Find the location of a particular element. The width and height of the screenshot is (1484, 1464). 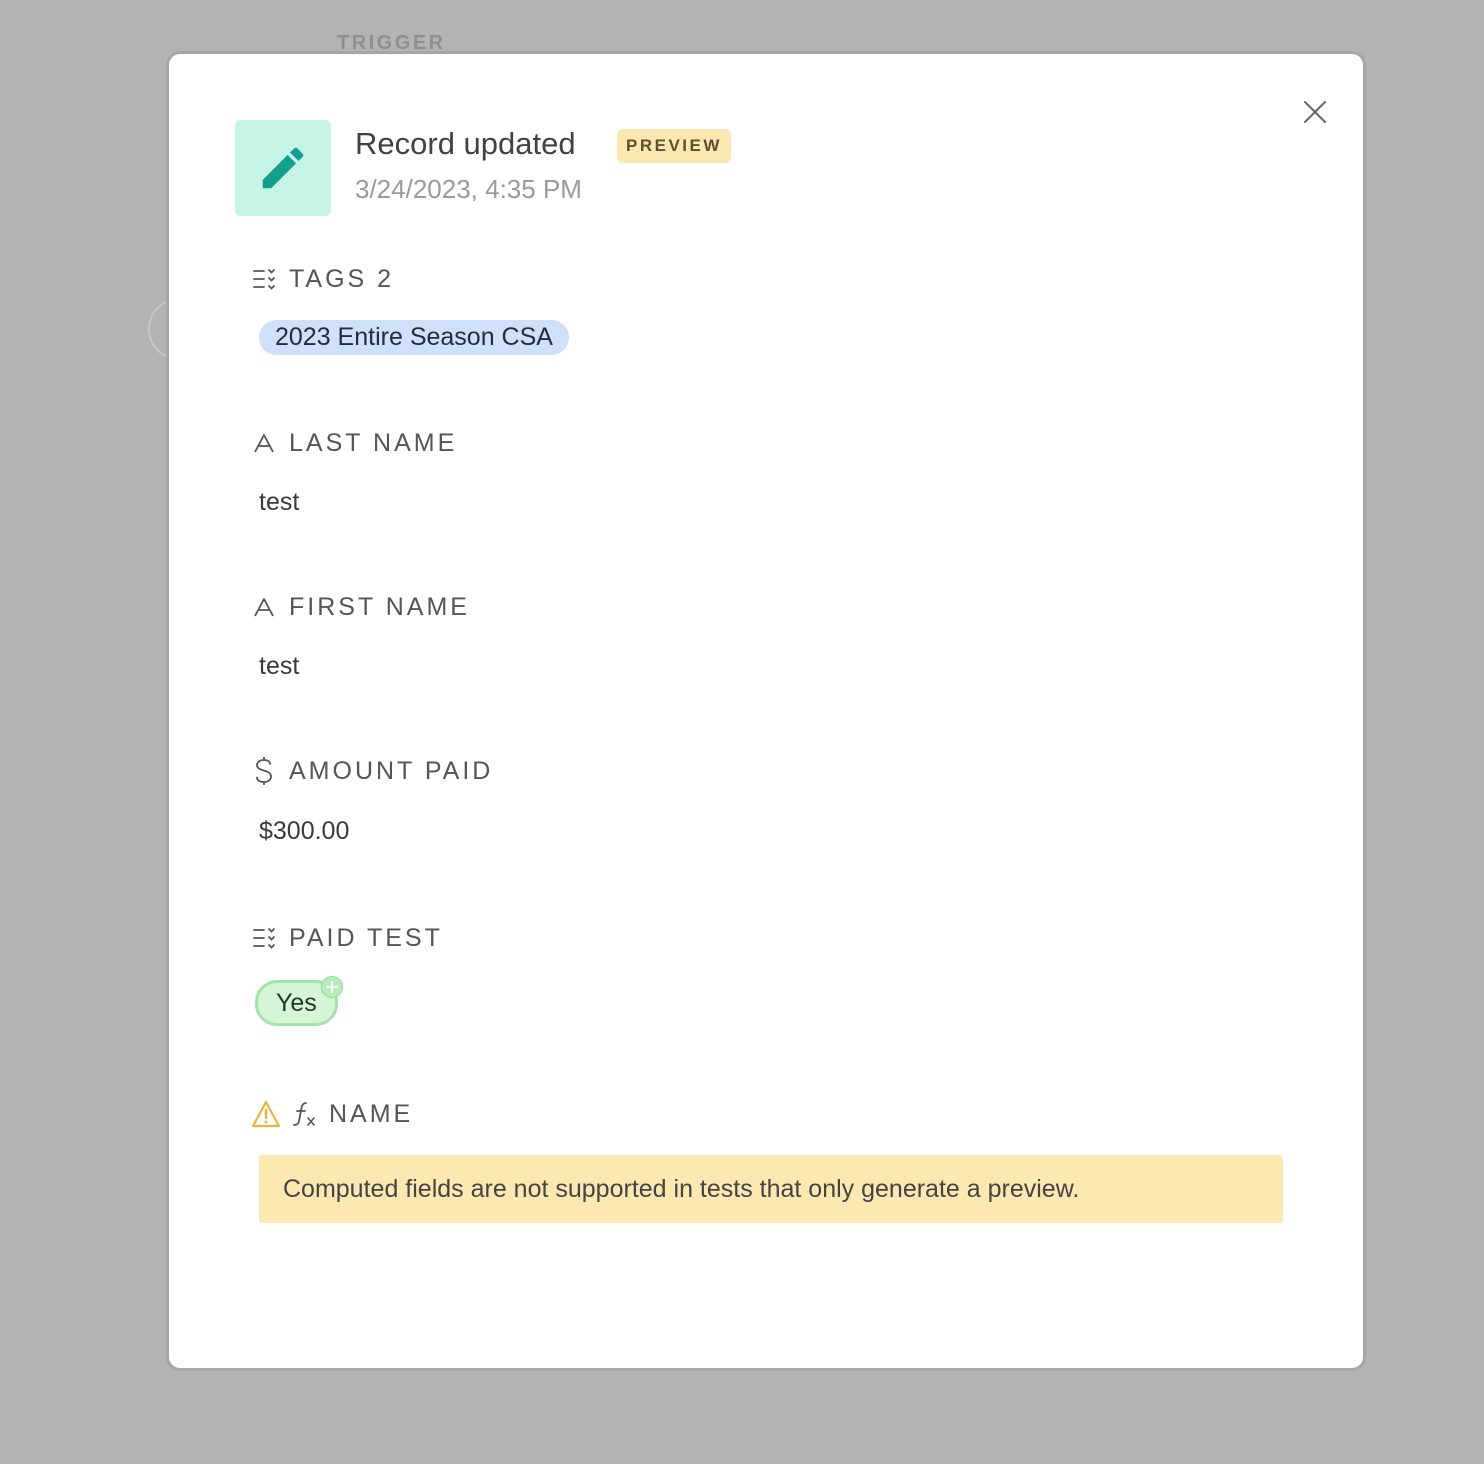

last-name-value: test is located at coordinates (279, 502).